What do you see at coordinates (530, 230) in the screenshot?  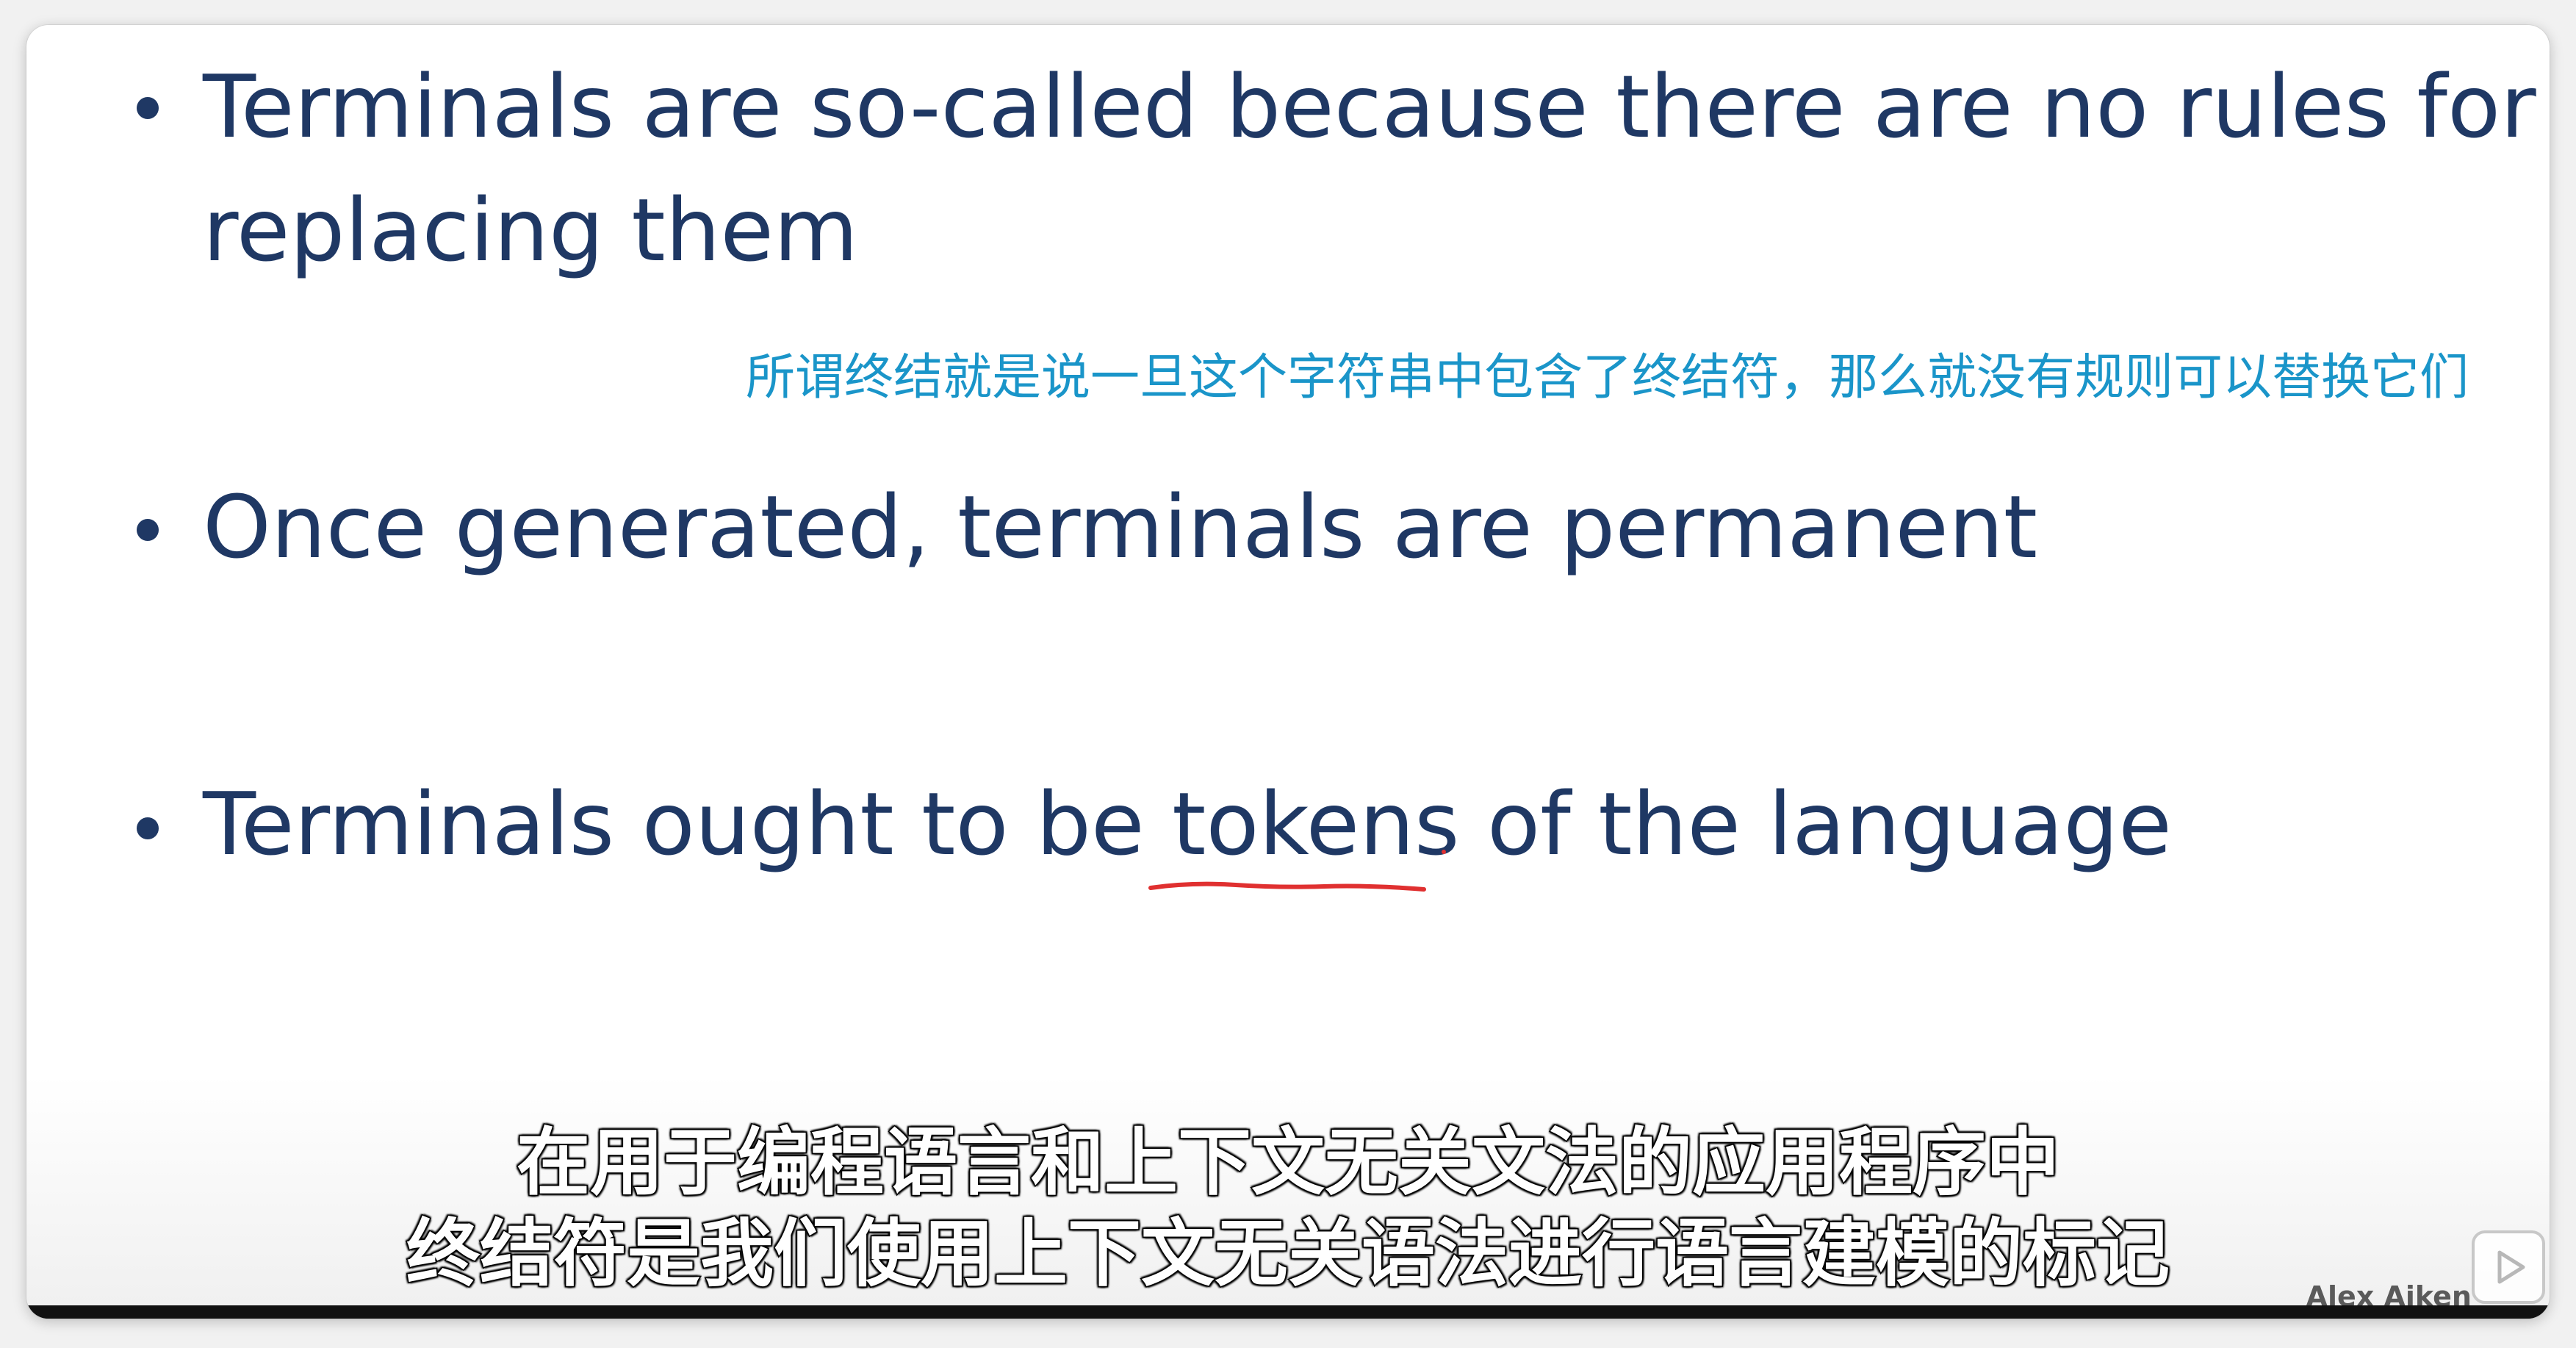 I see `bullet-1-line-2: replacing them` at bounding box center [530, 230].